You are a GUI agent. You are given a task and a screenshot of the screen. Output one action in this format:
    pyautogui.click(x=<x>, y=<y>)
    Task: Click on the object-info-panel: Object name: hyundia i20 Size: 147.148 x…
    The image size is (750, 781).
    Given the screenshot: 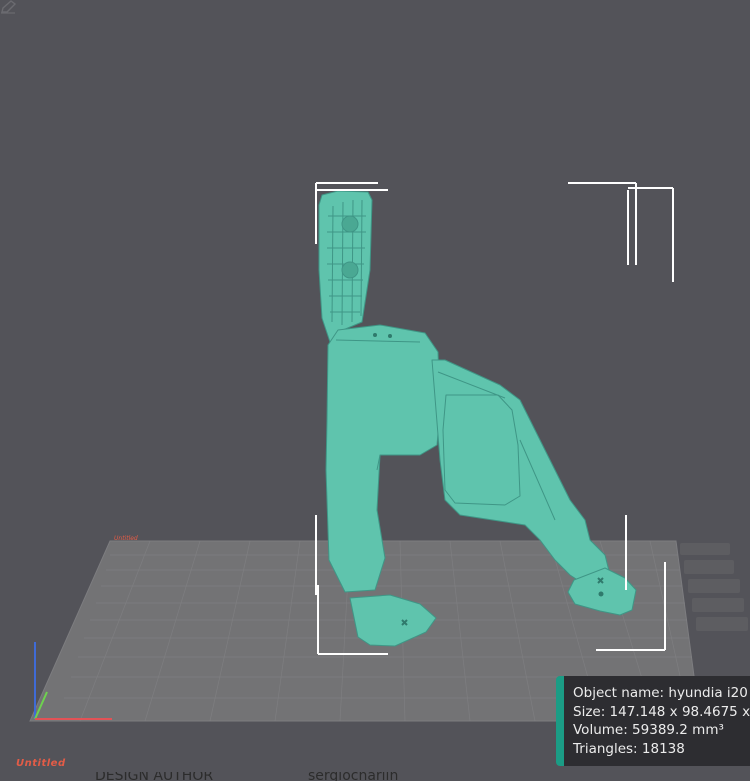 What is the action you would take?
    pyautogui.click(x=653, y=721)
    